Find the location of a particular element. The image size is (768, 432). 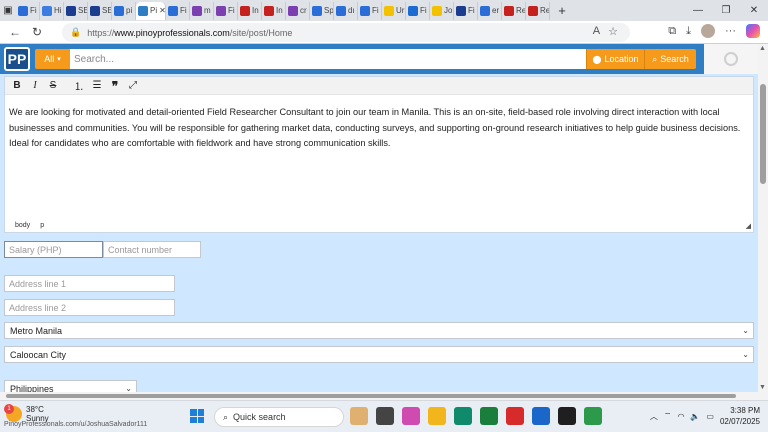

windows-start-icon is located at coordinates (197, 416).